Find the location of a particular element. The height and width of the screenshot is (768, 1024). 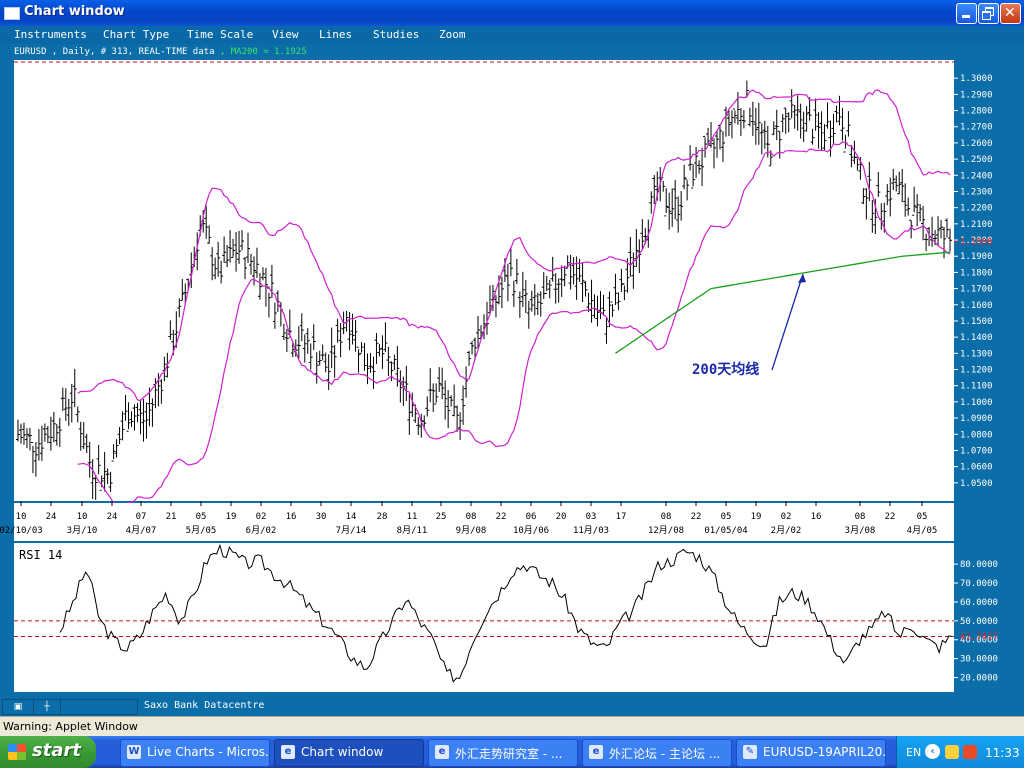

date-axis-month-label: 3月/08 is located at coordinates (860, 530).